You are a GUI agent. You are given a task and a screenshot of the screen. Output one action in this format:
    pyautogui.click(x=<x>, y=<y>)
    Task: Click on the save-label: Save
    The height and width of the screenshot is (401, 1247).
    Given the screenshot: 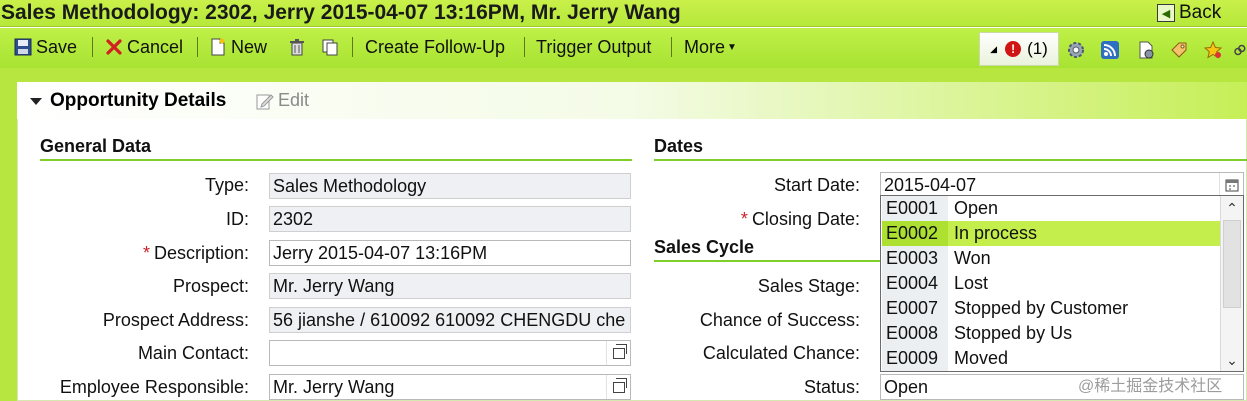 What is the action you would take?
    pyautogui.click(x=57, y=46)
    